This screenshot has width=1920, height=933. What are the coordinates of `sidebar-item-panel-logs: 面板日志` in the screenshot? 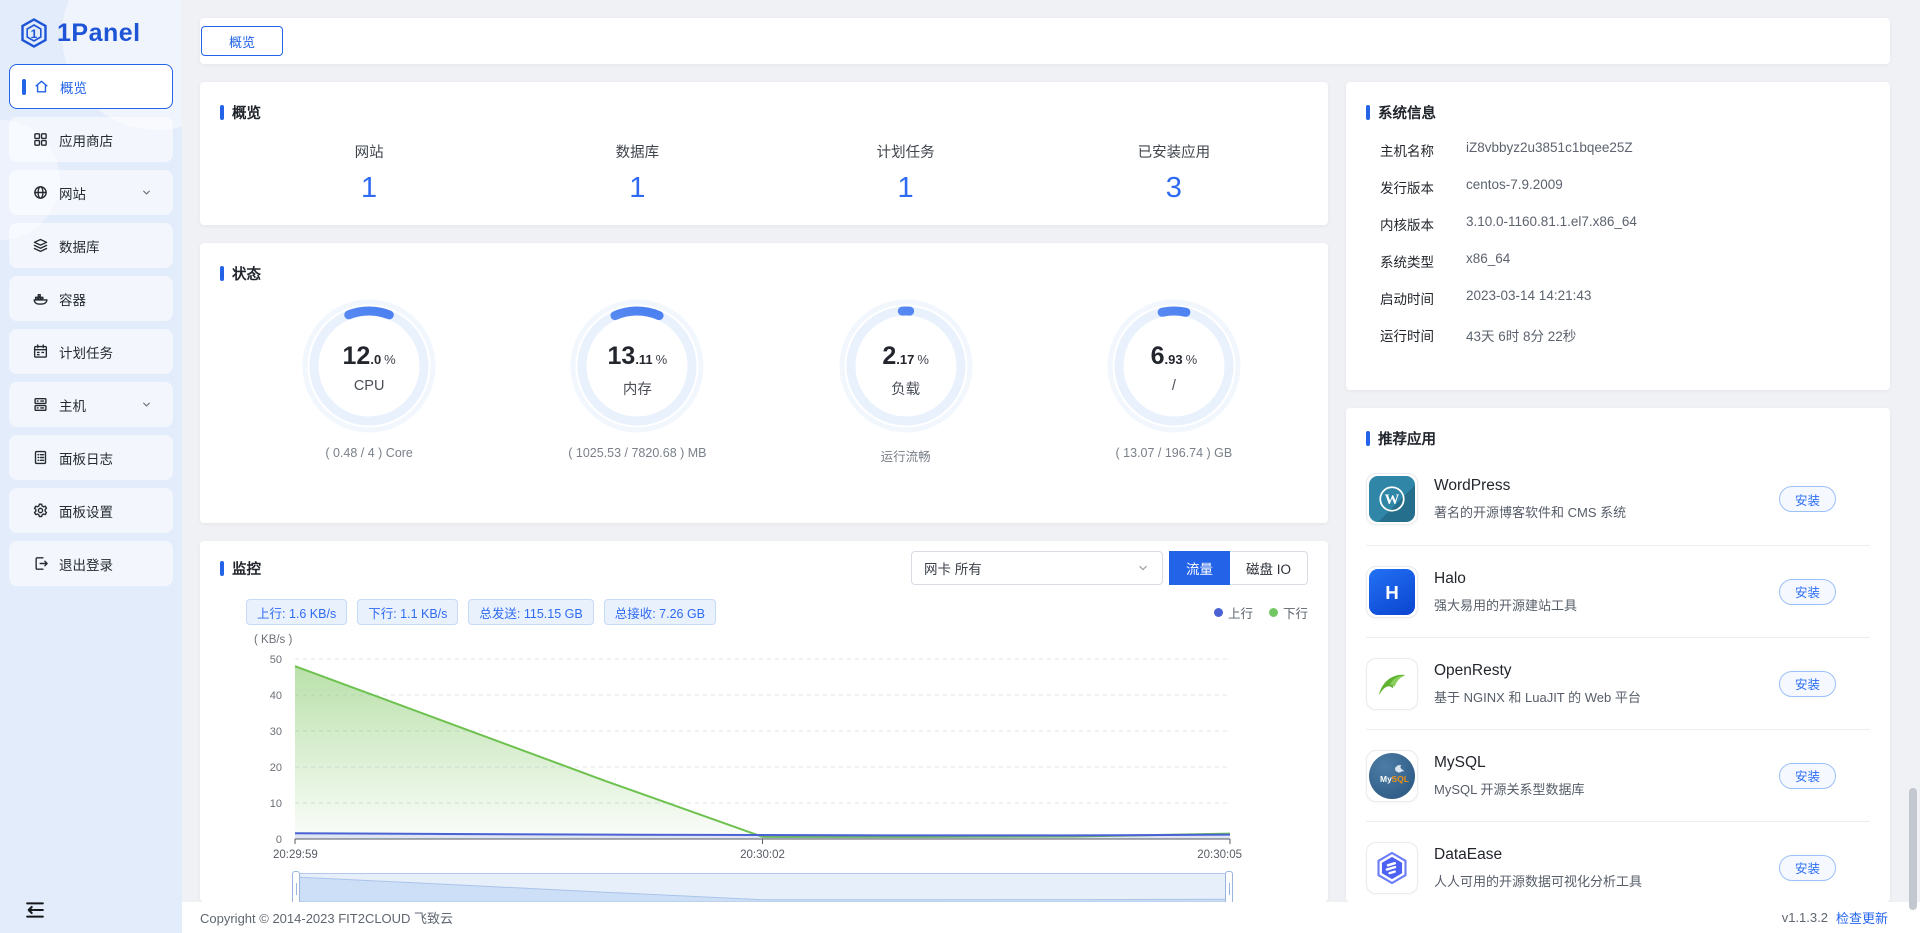 It's located at (91, 457).